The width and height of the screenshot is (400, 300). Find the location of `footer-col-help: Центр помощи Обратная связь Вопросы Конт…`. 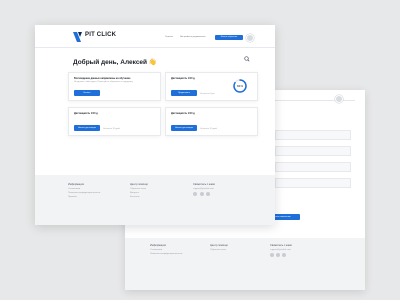

footer-col-help: Центр помощи Обратная связь Вопросы Конт… is located at coordinates (139, 190).